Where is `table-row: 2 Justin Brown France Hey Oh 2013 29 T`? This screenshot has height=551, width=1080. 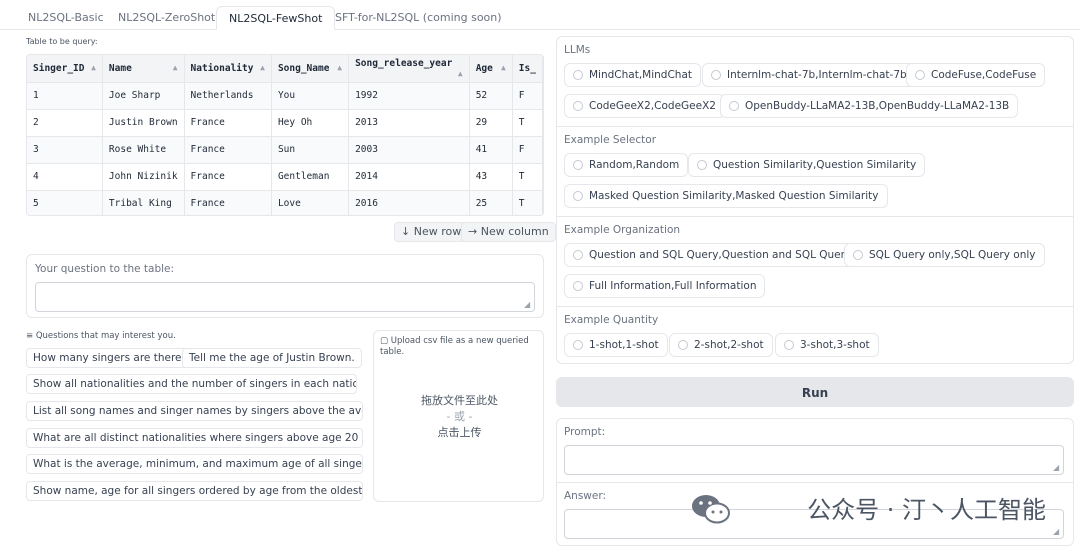
table-row: 2 Justin Brown France Hey Oh 2013 29 T is located at coordinates (285, 123).